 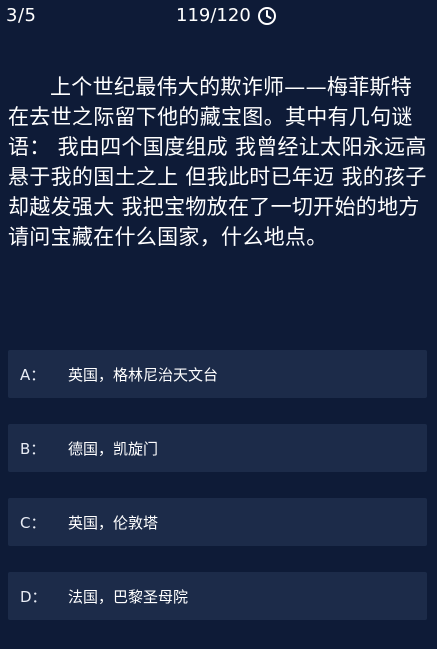 I want to click on option-c: C： 英国，伦敦塔, so click(x=217, y=522).